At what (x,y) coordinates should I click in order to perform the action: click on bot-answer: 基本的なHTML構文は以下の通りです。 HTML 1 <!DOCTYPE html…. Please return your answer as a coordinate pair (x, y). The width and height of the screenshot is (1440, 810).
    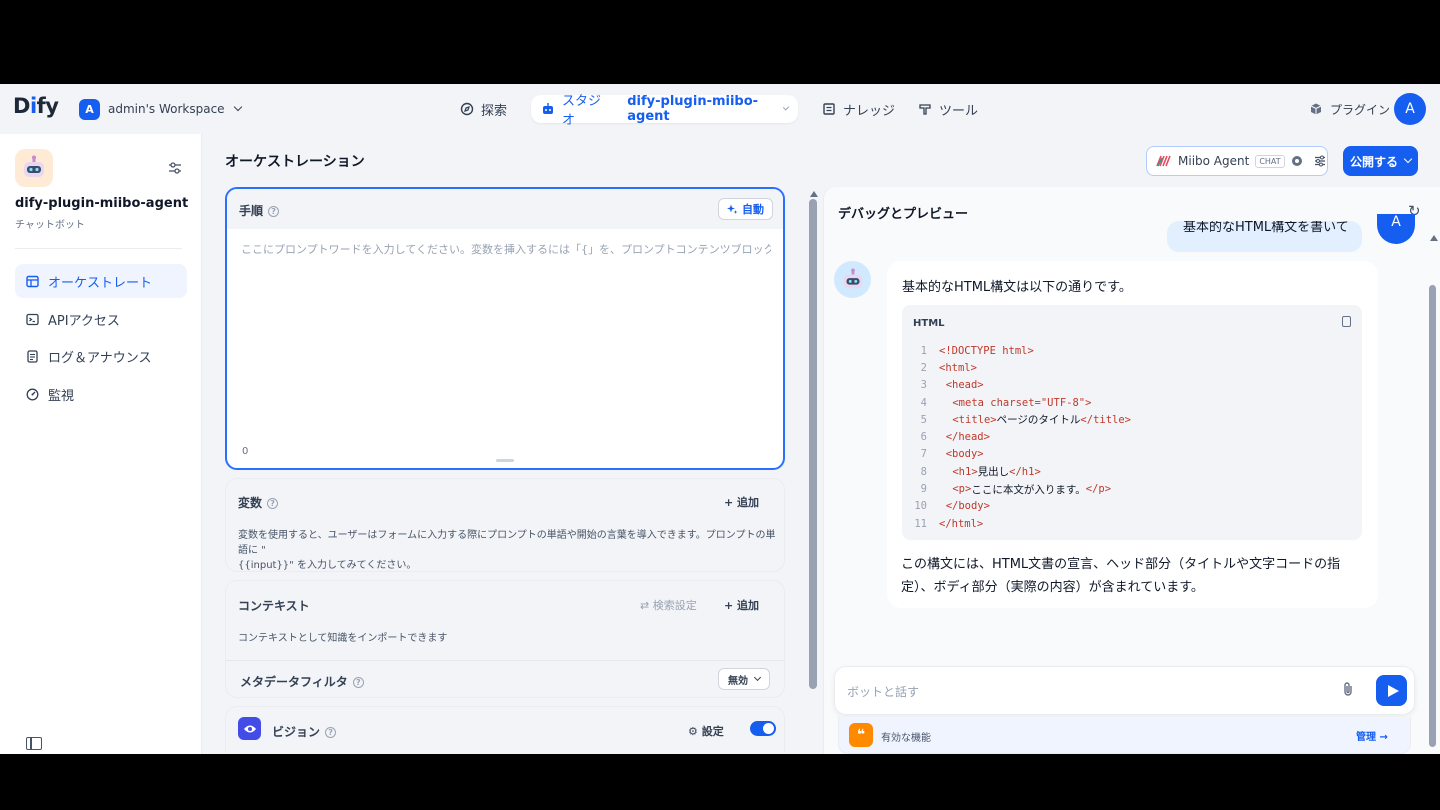
    Looking at the image, I should click on (1132, 434).